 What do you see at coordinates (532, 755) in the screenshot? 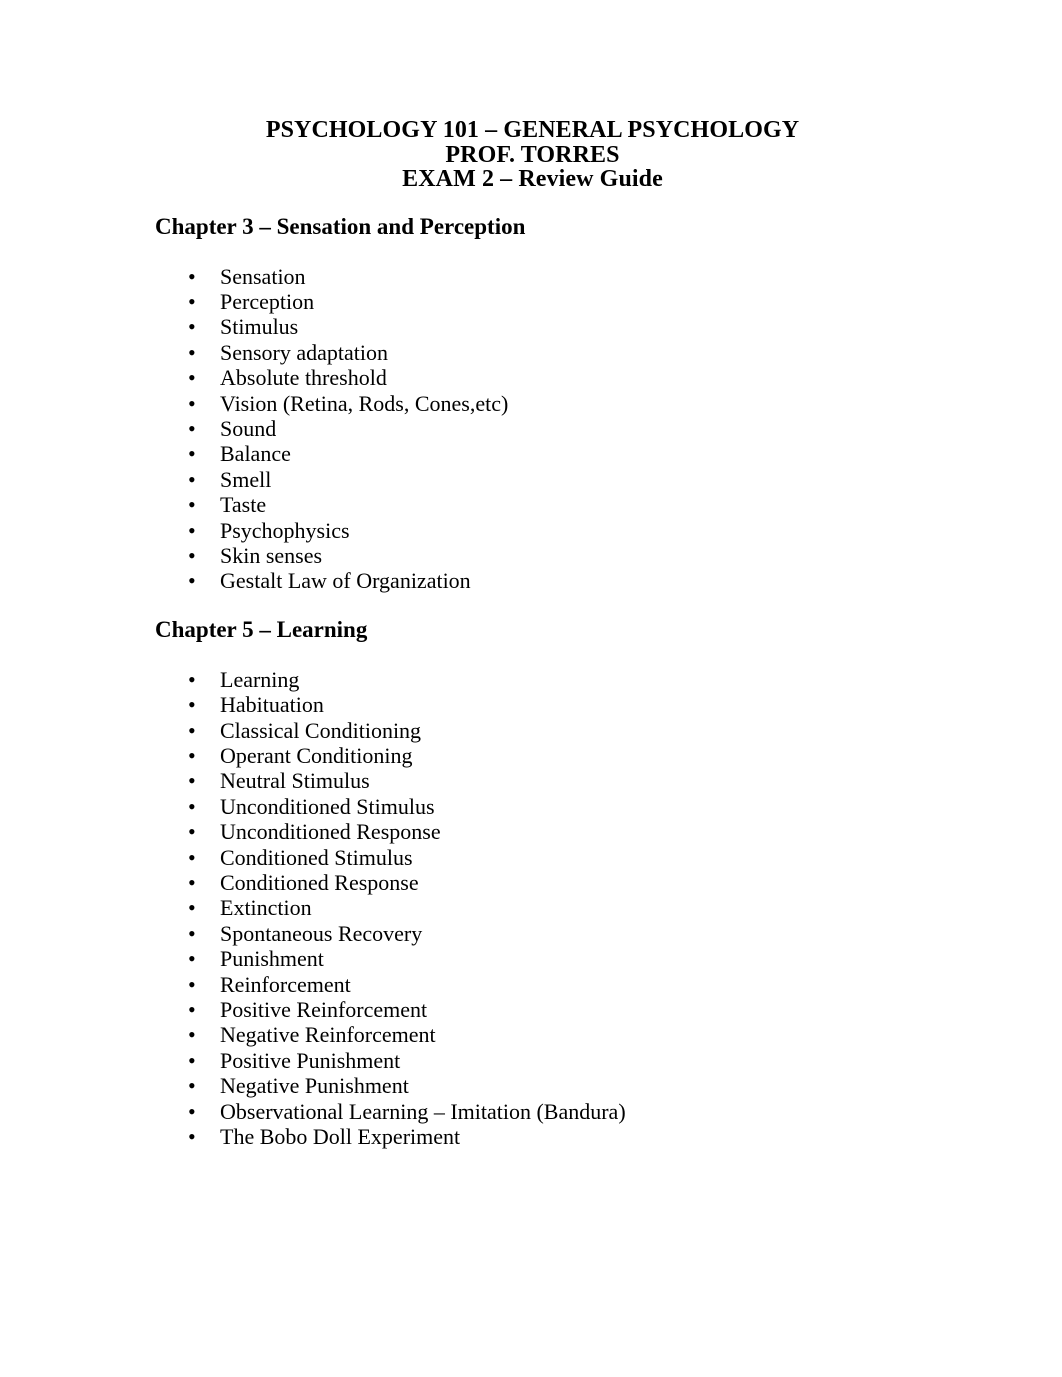
I see `list-item: • Operant Conditioning` at bounding box center [532, 755].